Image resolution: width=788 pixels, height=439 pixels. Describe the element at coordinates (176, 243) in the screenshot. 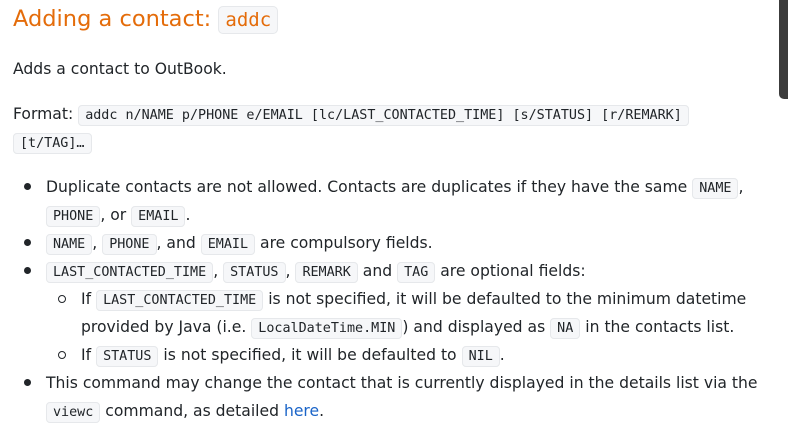

I see `text: , and` at that location.